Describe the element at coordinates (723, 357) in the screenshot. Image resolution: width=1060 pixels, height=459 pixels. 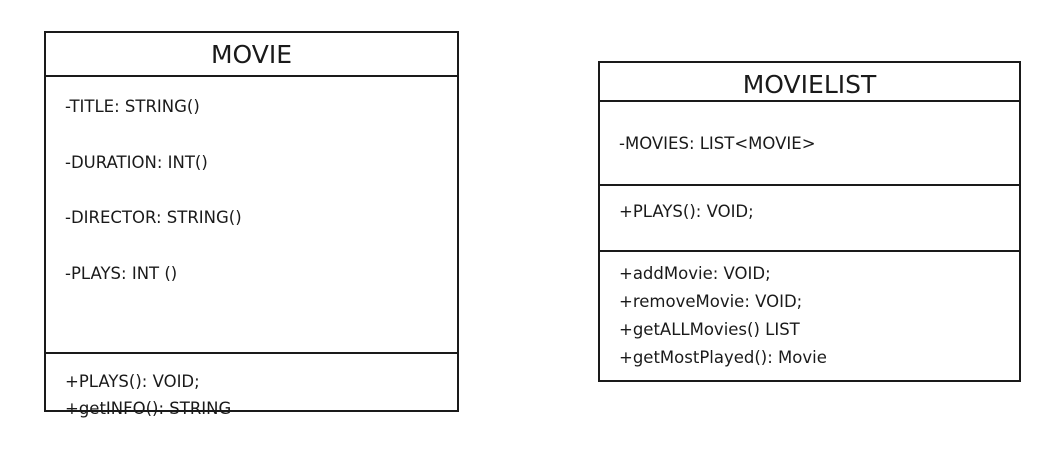
I see `method-get-most-played: +getMostPlayed(): Movie` at that location.